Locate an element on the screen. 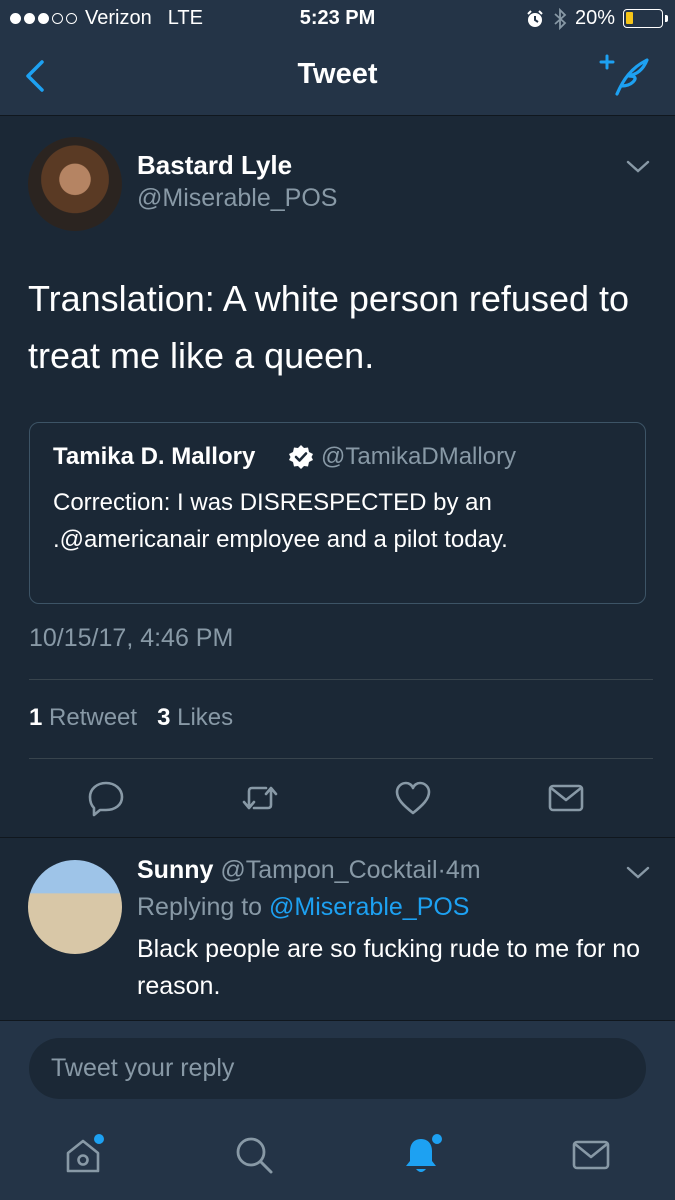 This screenshot has width=675, height=1200. reply-icon is located at coordinates (106, 798).